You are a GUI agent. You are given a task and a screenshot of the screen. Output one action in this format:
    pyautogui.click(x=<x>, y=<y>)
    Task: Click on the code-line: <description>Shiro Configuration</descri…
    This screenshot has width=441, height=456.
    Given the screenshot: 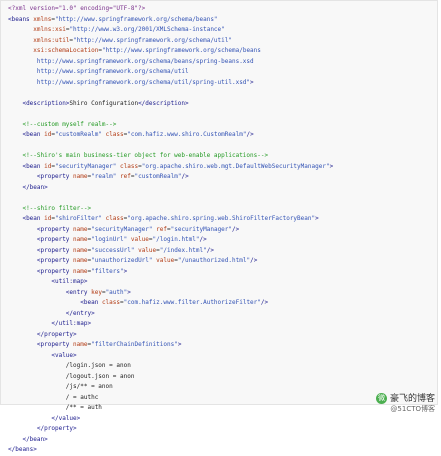 What is the action you would take?
    pyautogui.click(x=222, y=104)
    